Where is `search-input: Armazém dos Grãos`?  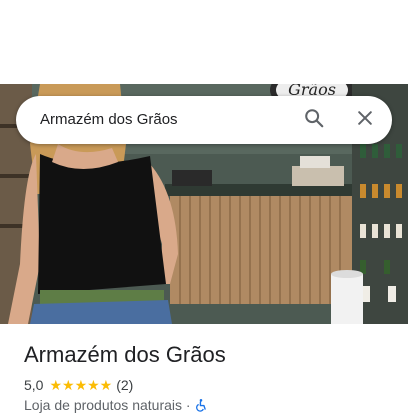 search-input: Armazém dos Grãos is located at coordinates (109, 120).